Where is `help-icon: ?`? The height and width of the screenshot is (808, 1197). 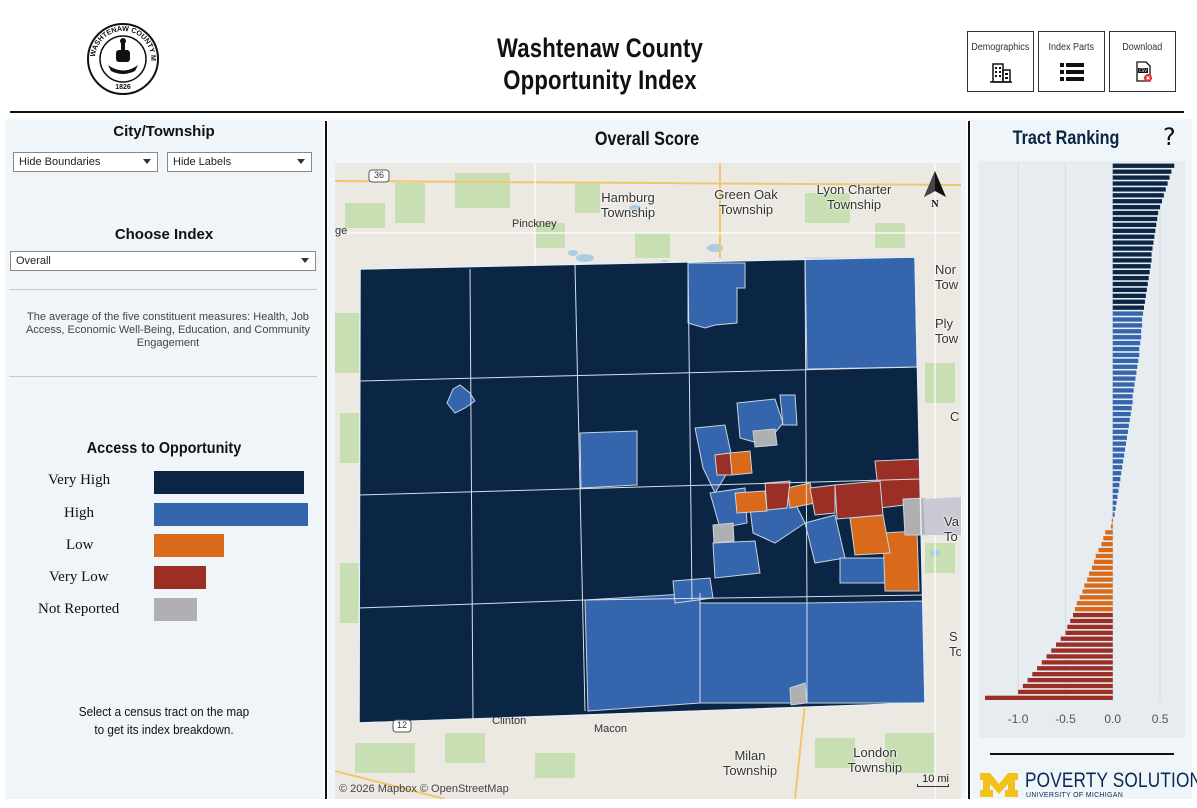
help-icon: ? is located at coordinates (1169, 137).